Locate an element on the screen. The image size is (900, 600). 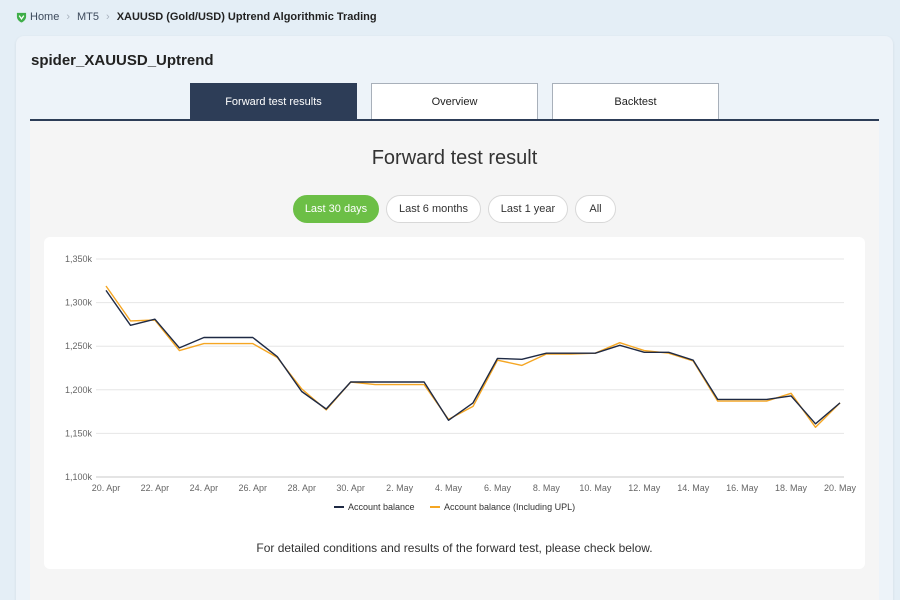
x-tick-label: 26. Apr is located at coordinates (253, 488).